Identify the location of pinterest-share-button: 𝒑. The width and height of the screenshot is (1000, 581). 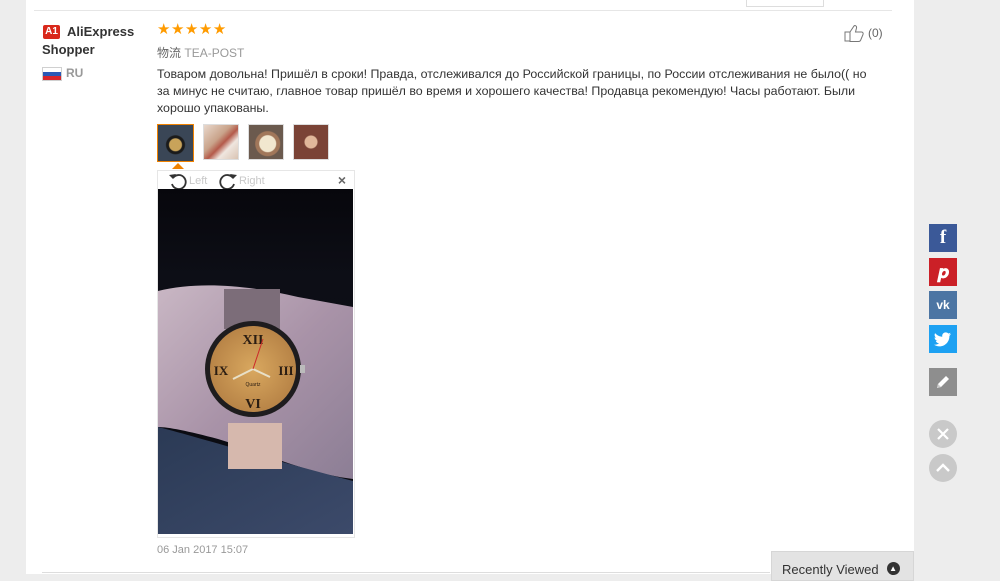
(943, 272).